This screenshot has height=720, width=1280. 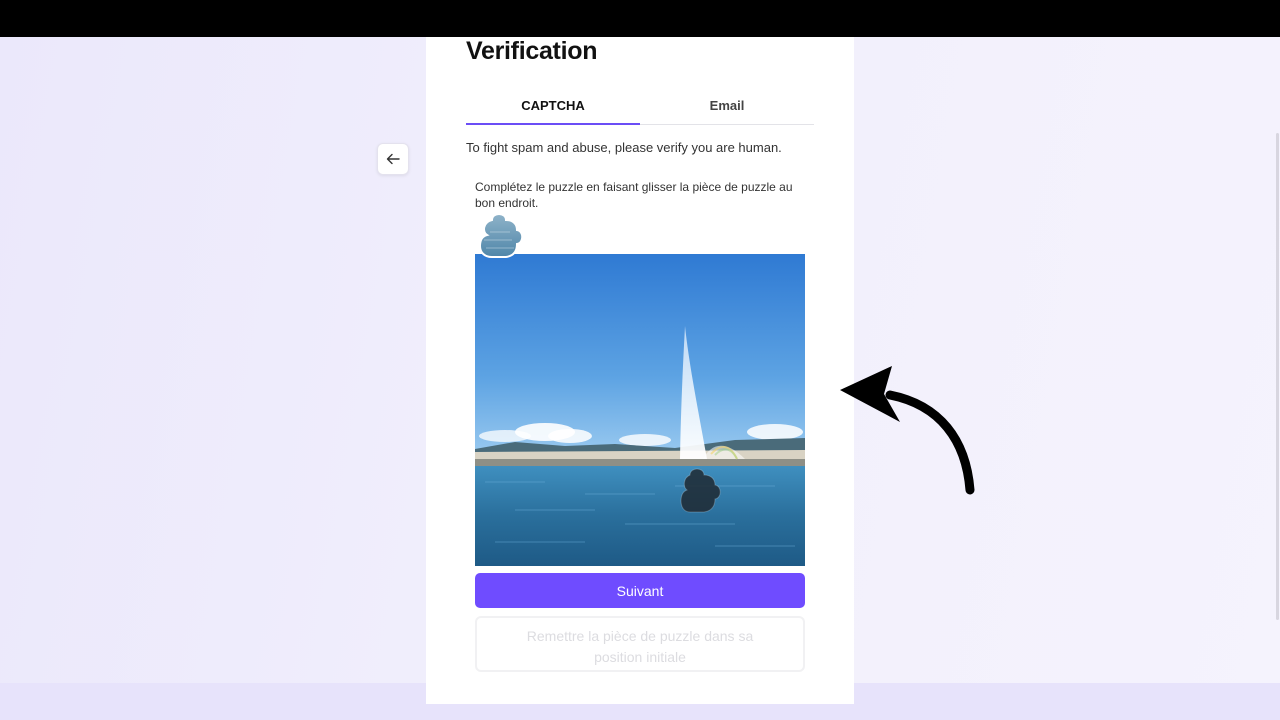 What do you see at coordinates (553, 110) in the screenshot?
I see `tab-captcha: CAPTCHA` at bounding box center [553, 110].